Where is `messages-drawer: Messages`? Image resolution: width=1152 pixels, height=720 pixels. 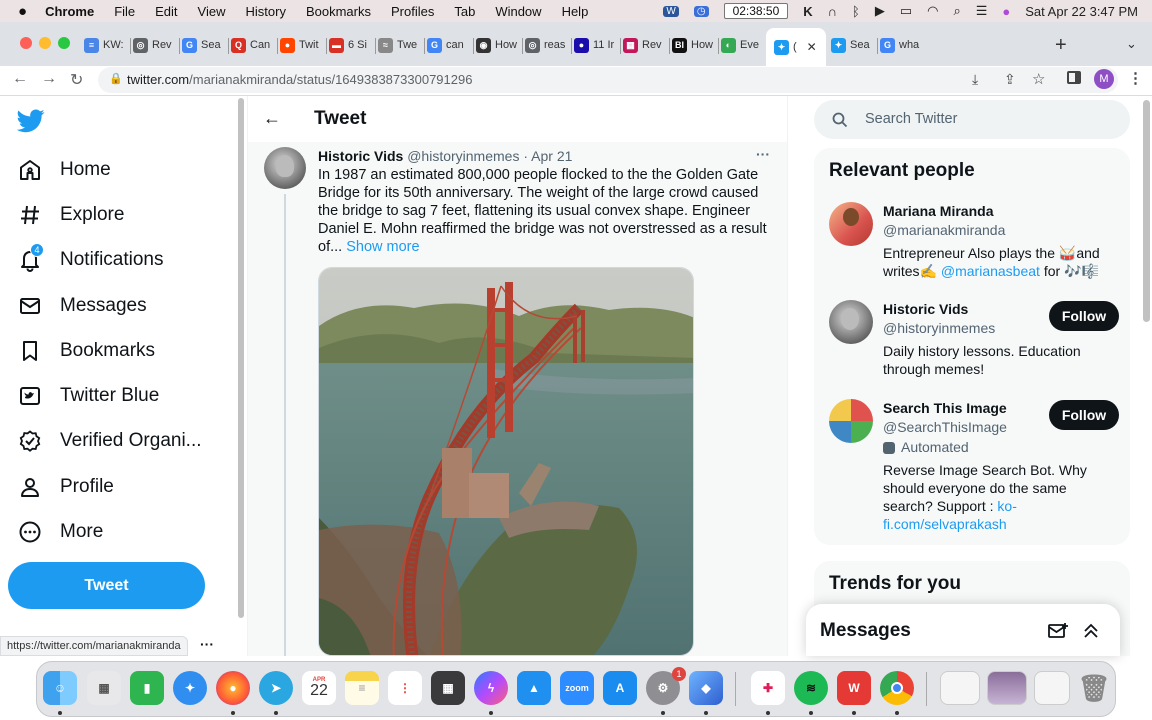
messages-drawer: Messages is located at coordinates (963, 630).